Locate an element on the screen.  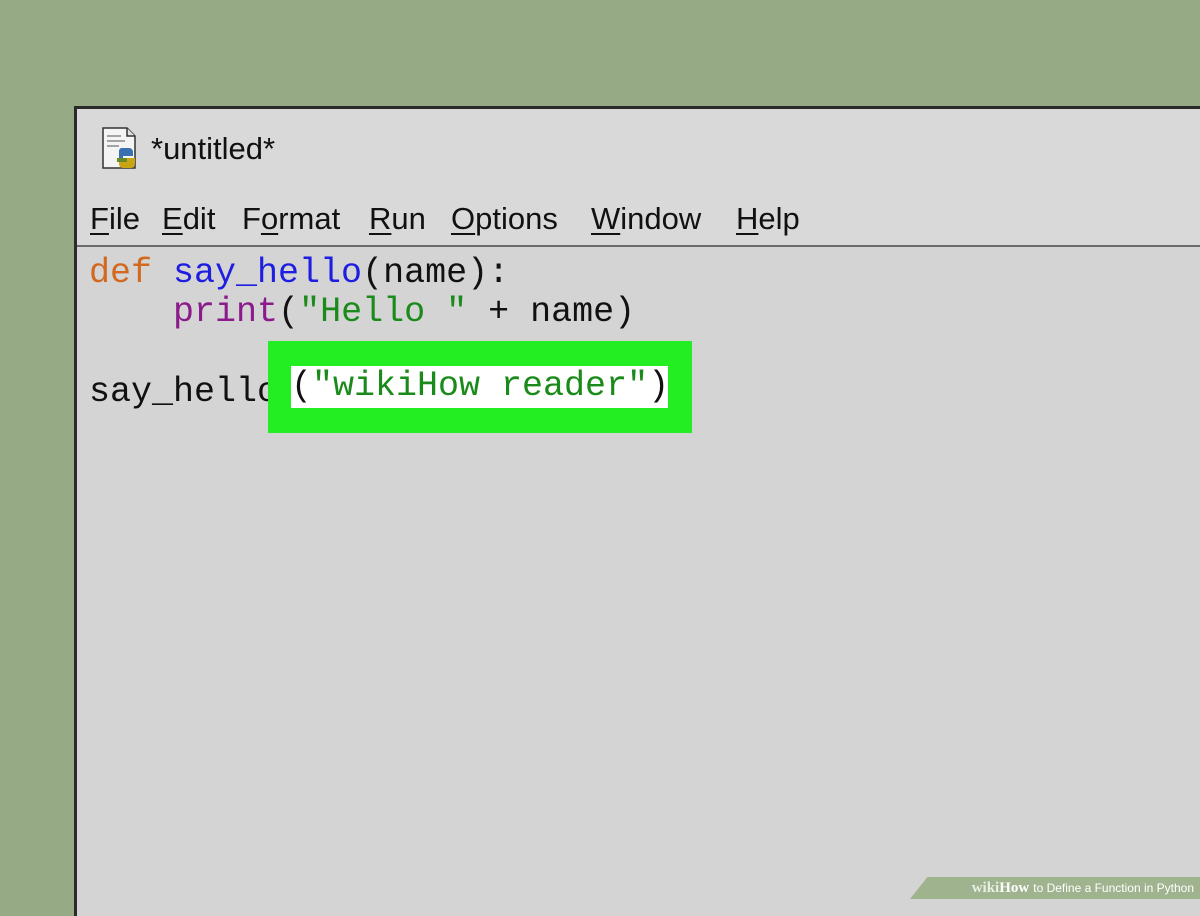
menu-run: Run is located at coordinates (397, 219).